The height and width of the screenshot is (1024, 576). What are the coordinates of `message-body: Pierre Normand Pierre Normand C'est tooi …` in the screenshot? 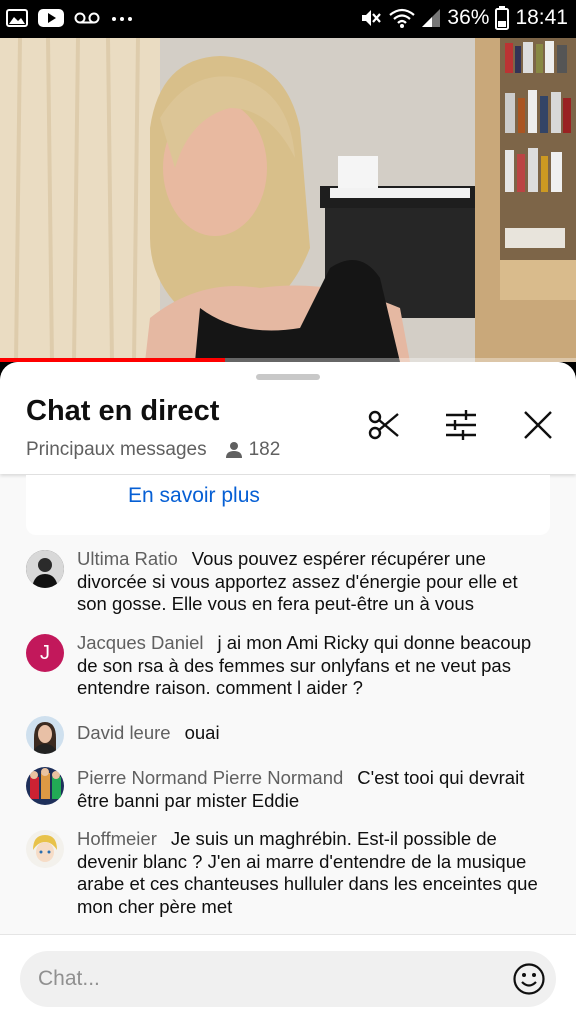 It's located at (312, 789).